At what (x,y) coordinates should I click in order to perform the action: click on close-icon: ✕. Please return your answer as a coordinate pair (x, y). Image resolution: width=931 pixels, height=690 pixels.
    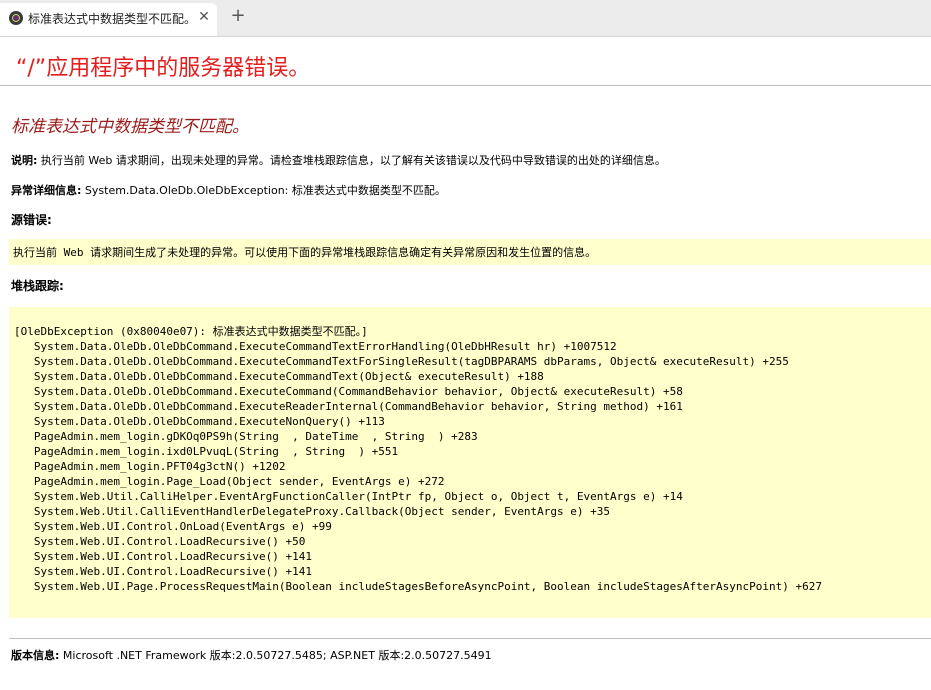
    Looking at the image, I should click on (204, 17).